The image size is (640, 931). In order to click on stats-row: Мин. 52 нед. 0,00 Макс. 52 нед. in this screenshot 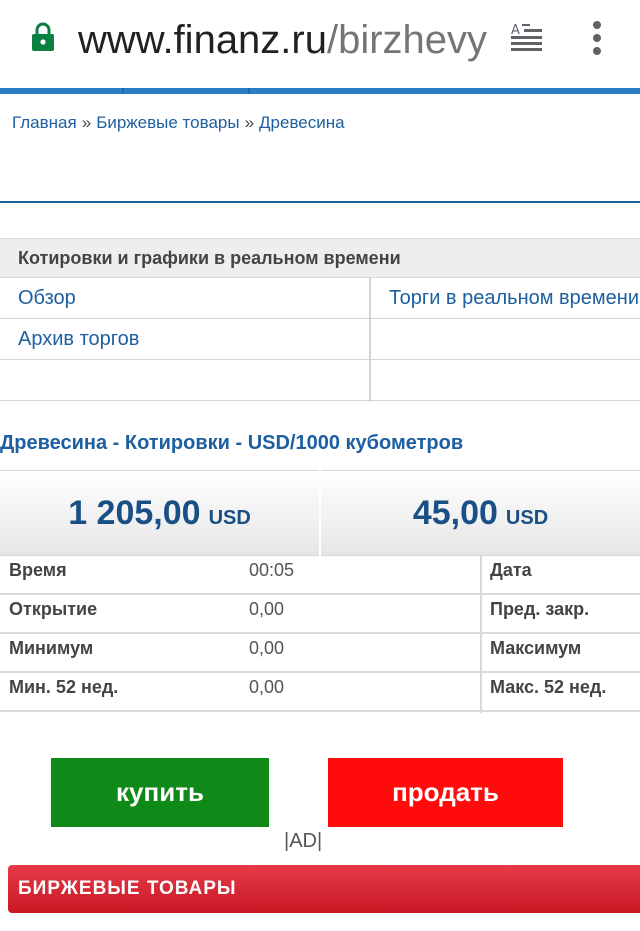, I will do `click(320, 692)`.